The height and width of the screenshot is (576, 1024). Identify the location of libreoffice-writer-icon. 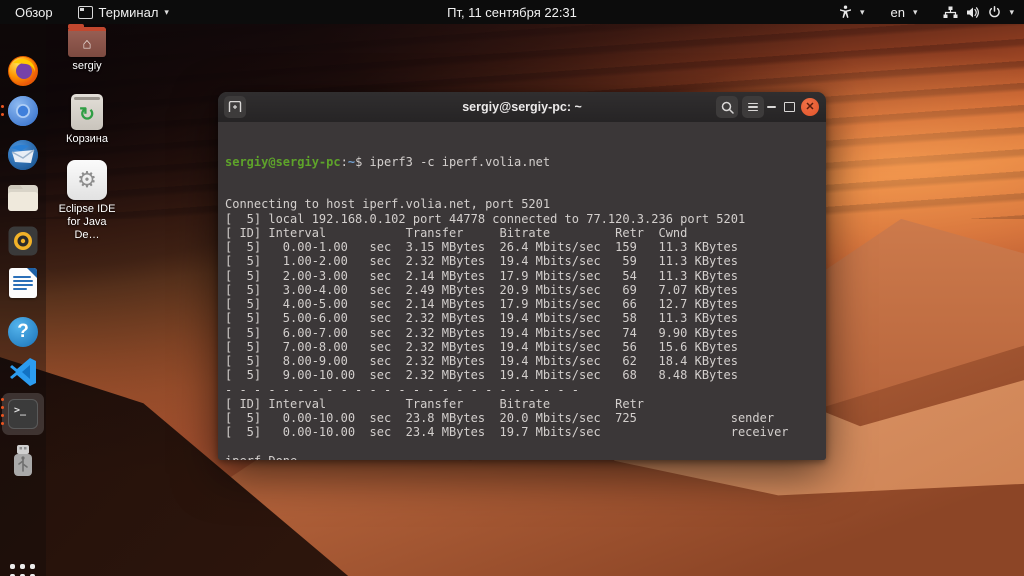
(23, 283).